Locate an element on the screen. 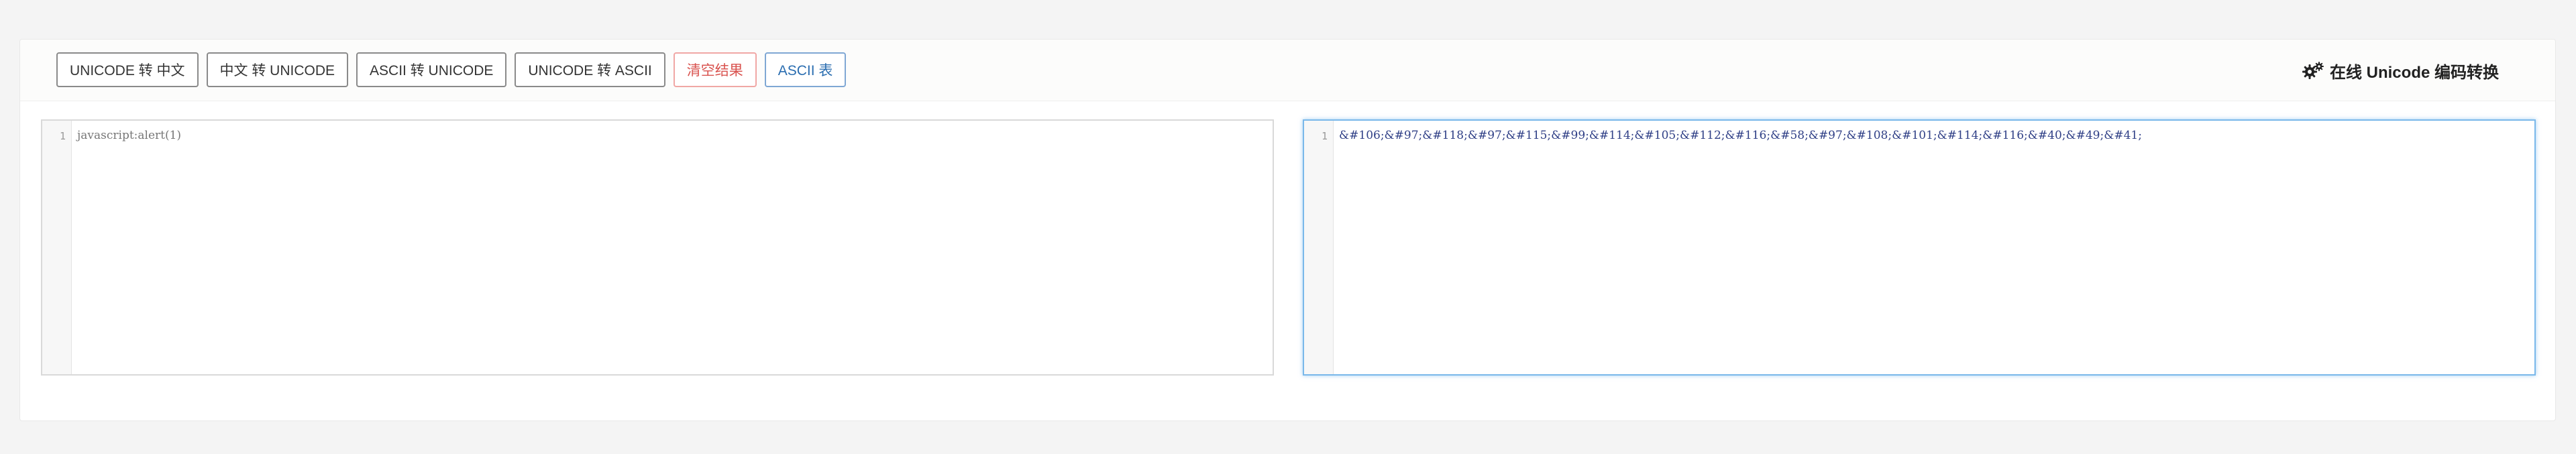 This screenshot has height=454, width=2576. input-code-line: javascript:alert(1) is located at coordinates (129, 135).